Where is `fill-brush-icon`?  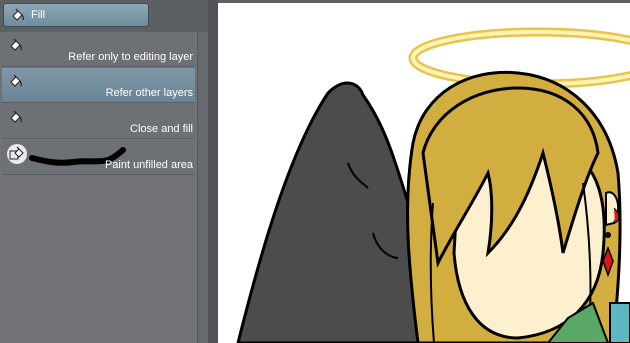 fill-brush-icon is located at coordinates (17, 154).